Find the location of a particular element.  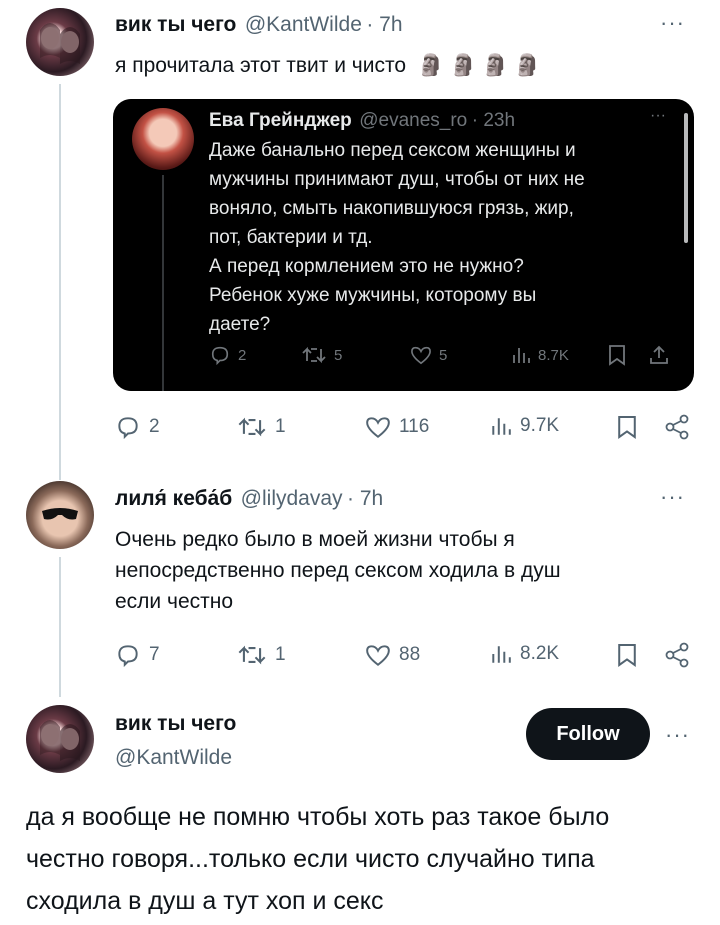

quote-retweet-button: 5 is located at coordinates (321, 355).